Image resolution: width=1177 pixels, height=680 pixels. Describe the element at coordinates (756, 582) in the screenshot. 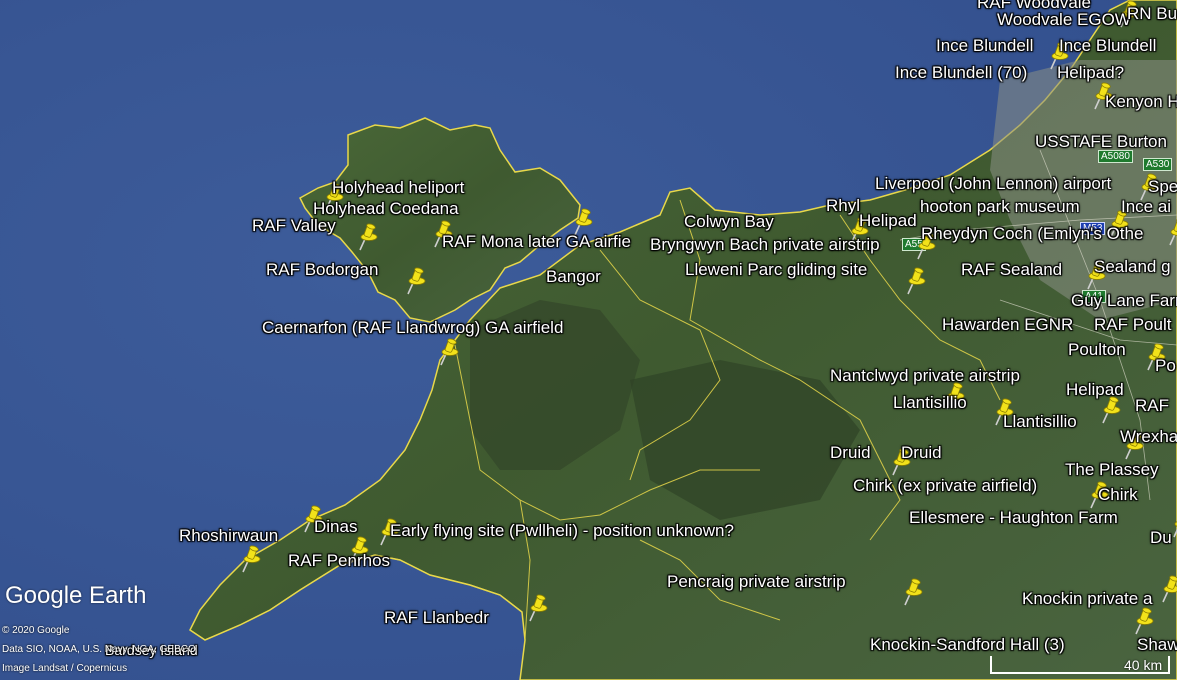

I see `label-pencraig: Pencraig private airstrip` at that location.